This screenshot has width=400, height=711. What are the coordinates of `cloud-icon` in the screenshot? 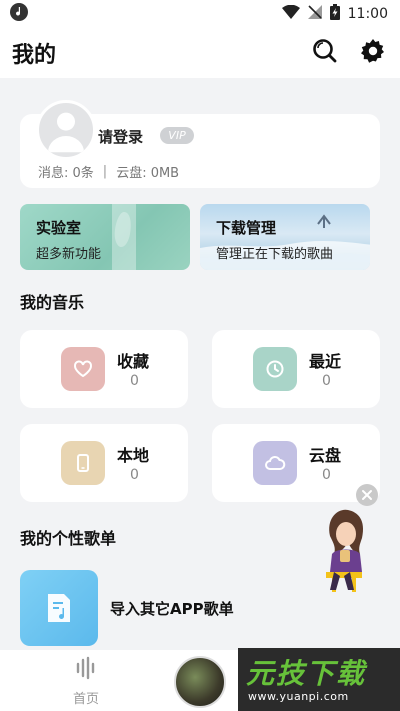 It's located at (275, 463).